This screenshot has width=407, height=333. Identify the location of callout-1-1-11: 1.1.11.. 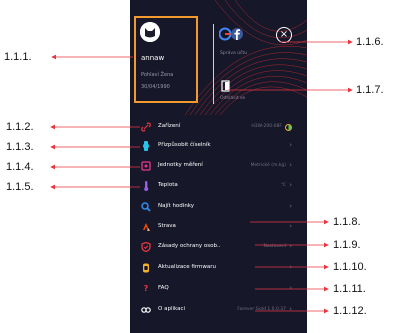
(349, 289).